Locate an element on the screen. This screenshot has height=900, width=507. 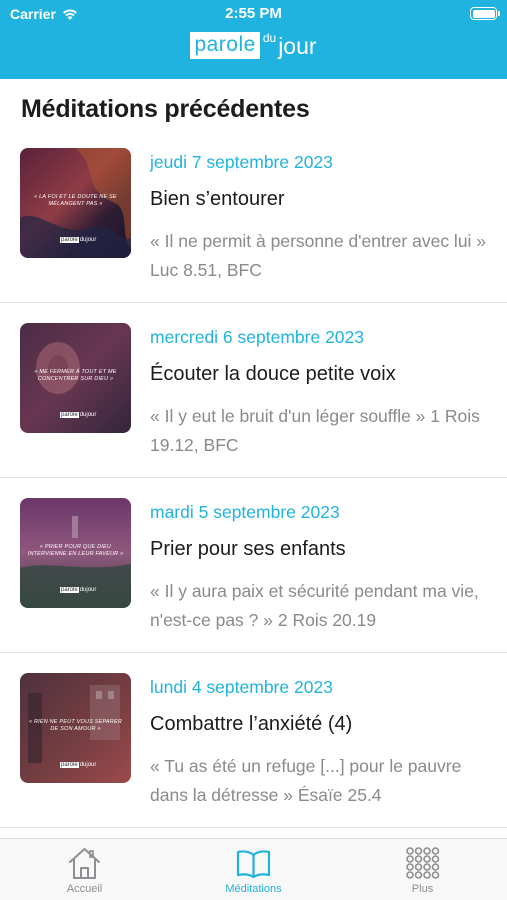
meditation-date: jeudi 7 septembre 2023 is located at coordinates (241, 162).